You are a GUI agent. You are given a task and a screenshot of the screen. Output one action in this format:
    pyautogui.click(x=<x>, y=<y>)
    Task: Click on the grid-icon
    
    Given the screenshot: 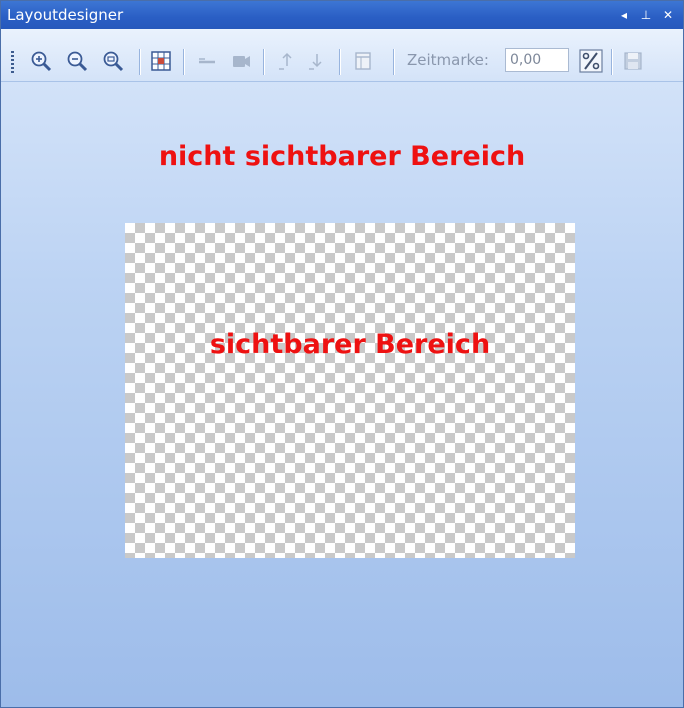 What is the action you would take?
    pyautogui.click(x=161, y=61)
    